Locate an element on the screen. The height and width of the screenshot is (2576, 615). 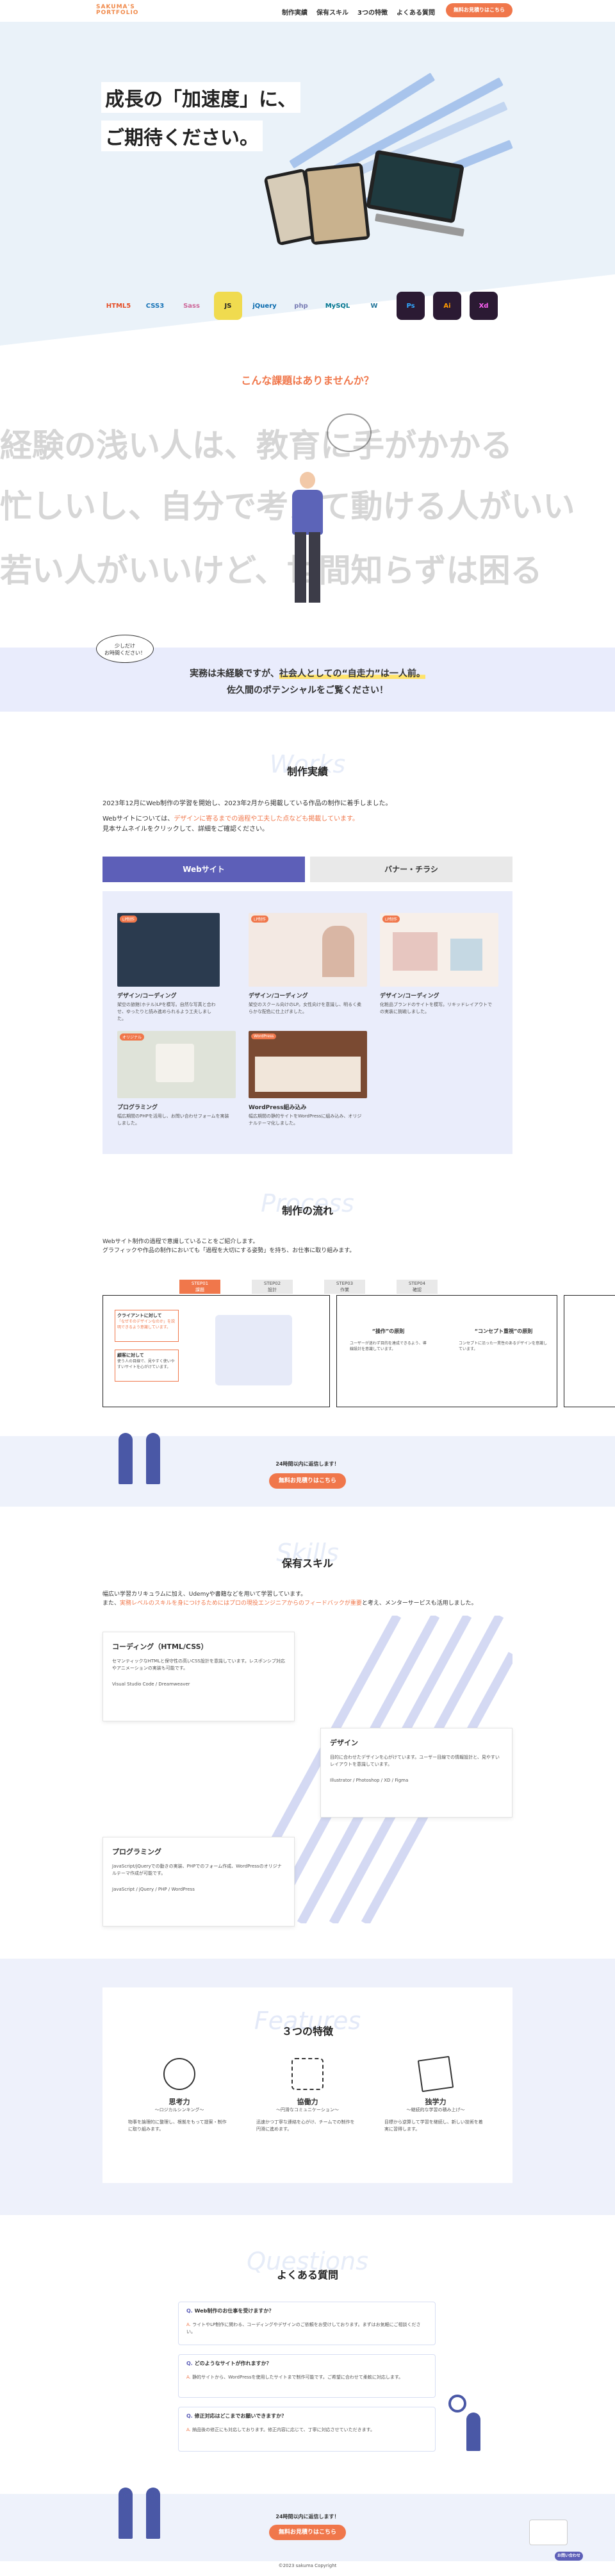
faq-title: よくある質問 is located at coordinates (307, 2275).